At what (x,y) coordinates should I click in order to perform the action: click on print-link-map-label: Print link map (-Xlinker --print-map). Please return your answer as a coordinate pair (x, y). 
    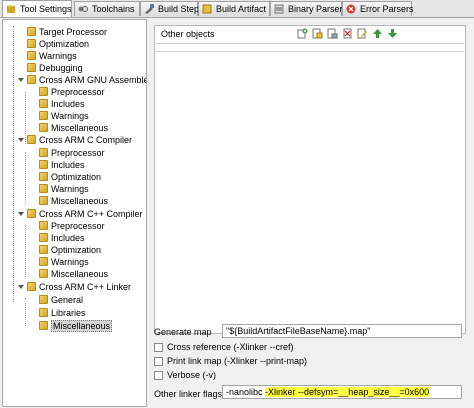
    Looking at the image, I should click on (237, 361).